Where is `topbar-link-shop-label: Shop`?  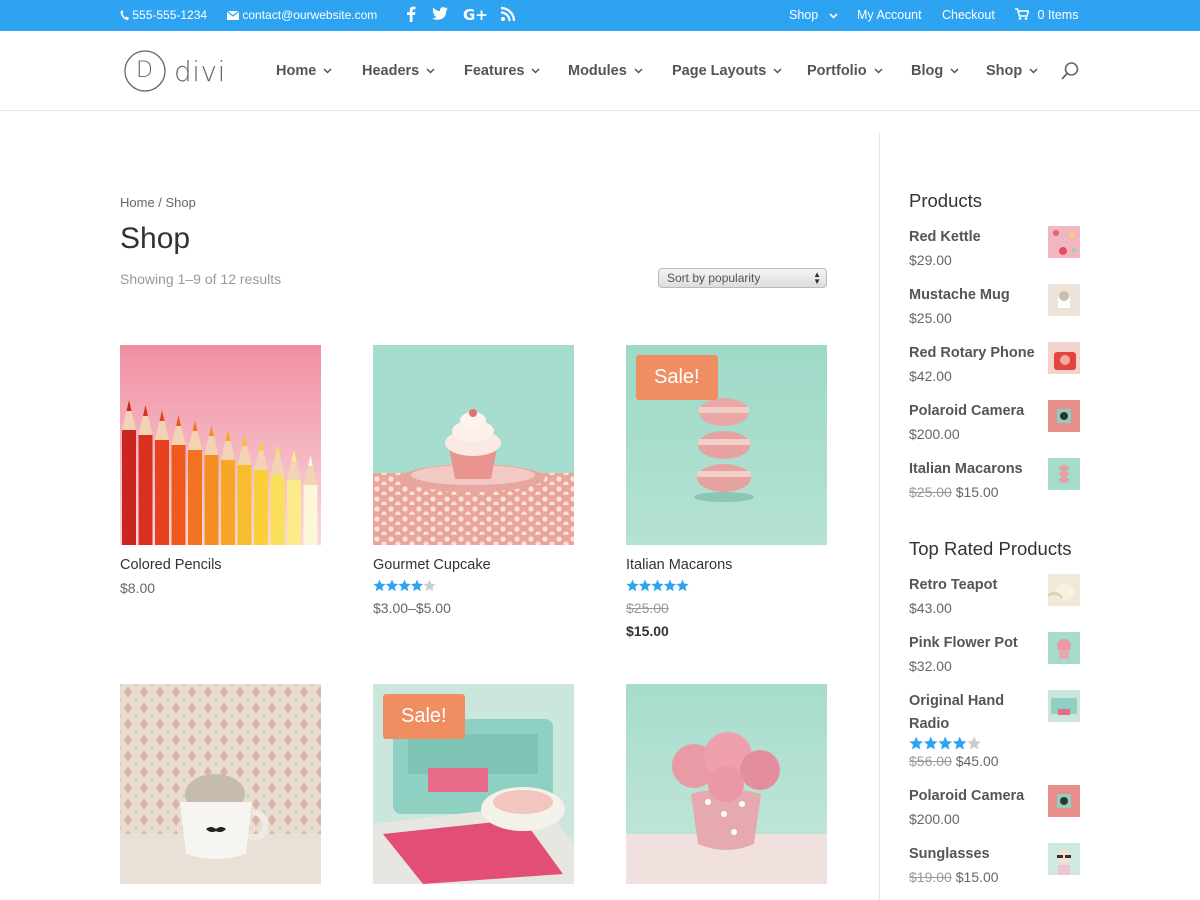 topbar-link-shop-label: Shop is located at coordinates (804, 15).